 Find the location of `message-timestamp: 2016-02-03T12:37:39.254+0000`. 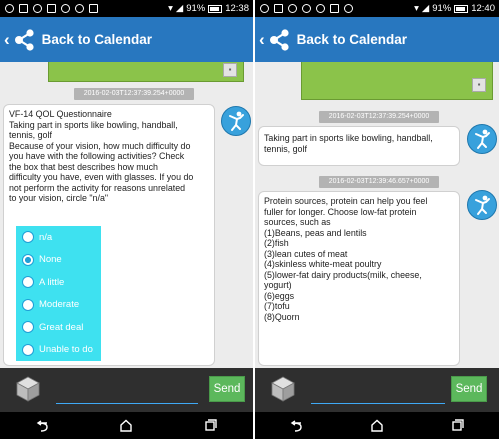

message-timestamp: 2016-02-03T12:37:39.254+0000 is located at coordinates (134, 94).